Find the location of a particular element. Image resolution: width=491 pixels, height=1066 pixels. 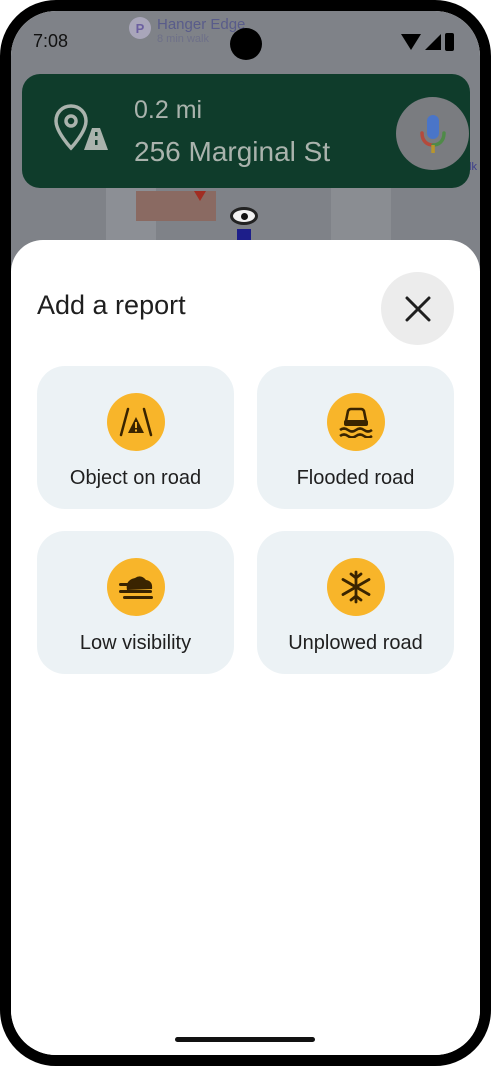

status-icons is located at coordinates (427, 42).